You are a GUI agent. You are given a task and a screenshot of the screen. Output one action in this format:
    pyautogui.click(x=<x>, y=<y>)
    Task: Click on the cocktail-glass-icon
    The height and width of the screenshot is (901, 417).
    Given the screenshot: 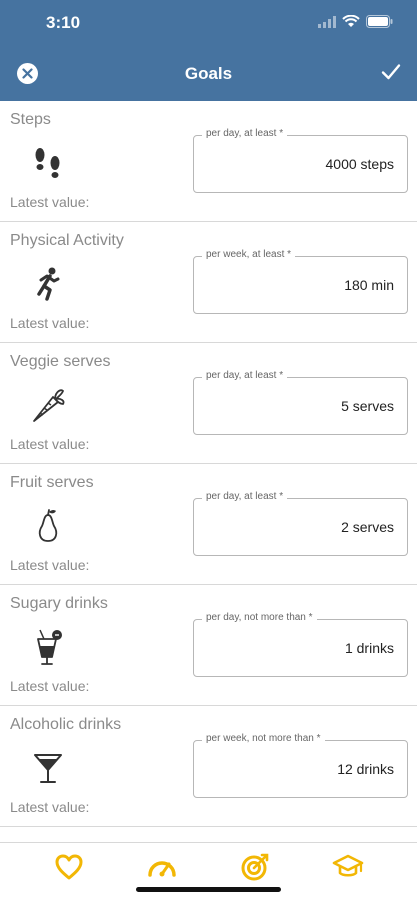 What is the action you would take?
    pyautogui.click(x=48, y=768)
    